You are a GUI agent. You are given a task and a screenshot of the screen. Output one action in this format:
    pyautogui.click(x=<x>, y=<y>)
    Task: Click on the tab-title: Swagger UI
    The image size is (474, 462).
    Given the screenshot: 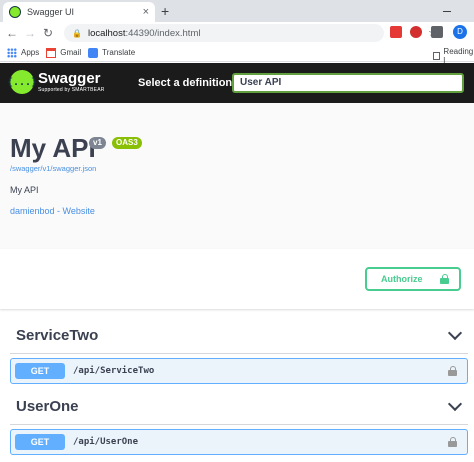 What is the action you would take?
    pyautogui.click(x=51, y=12)
    